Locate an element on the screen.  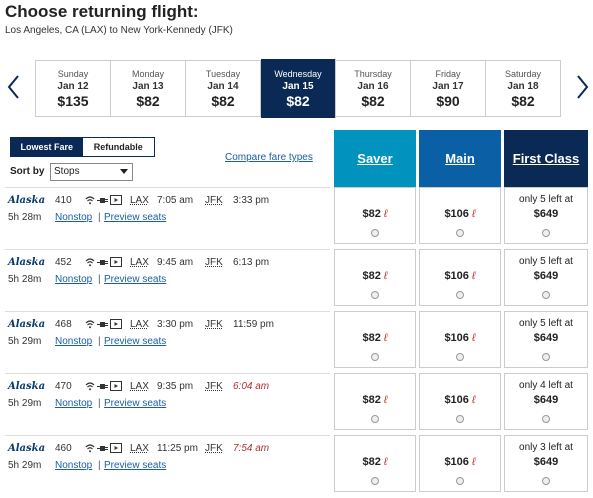
sort-select: Stops is located at coordinates (91, 172).